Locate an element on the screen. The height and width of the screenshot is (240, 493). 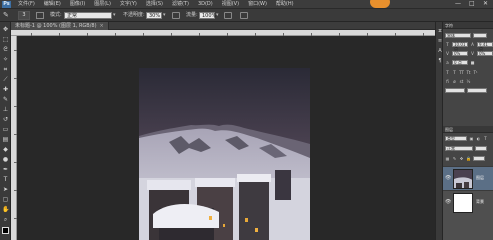
menu-layer: 图层(L) is located at coordinates (102, 4).